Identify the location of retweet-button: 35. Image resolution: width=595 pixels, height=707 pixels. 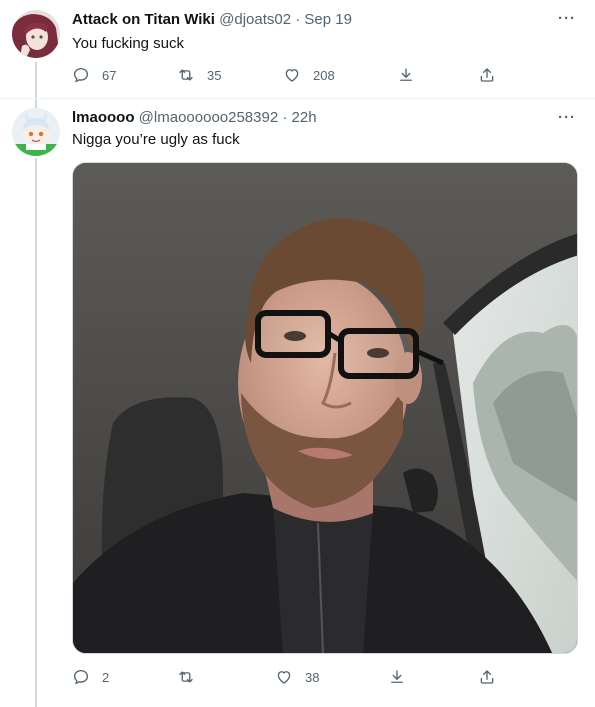
(199, 75).